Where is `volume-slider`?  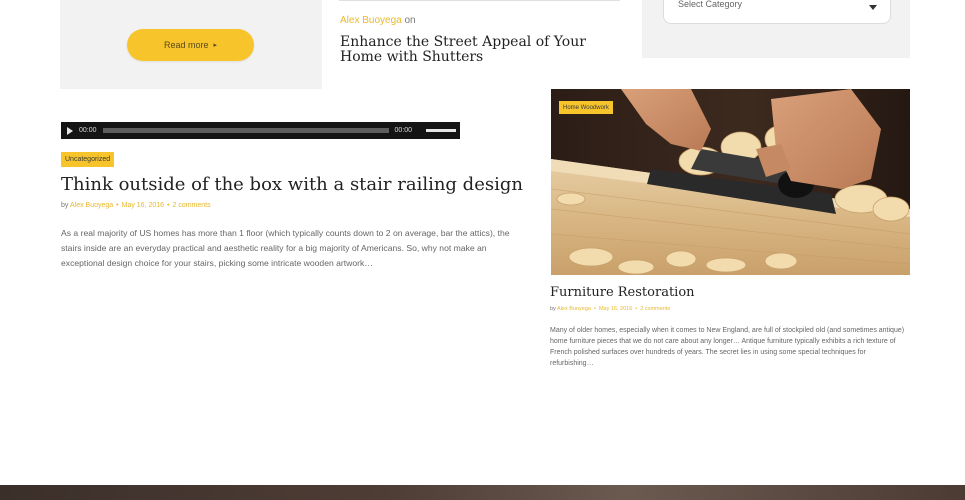 volume-slider is located at coordinates (441, 130).